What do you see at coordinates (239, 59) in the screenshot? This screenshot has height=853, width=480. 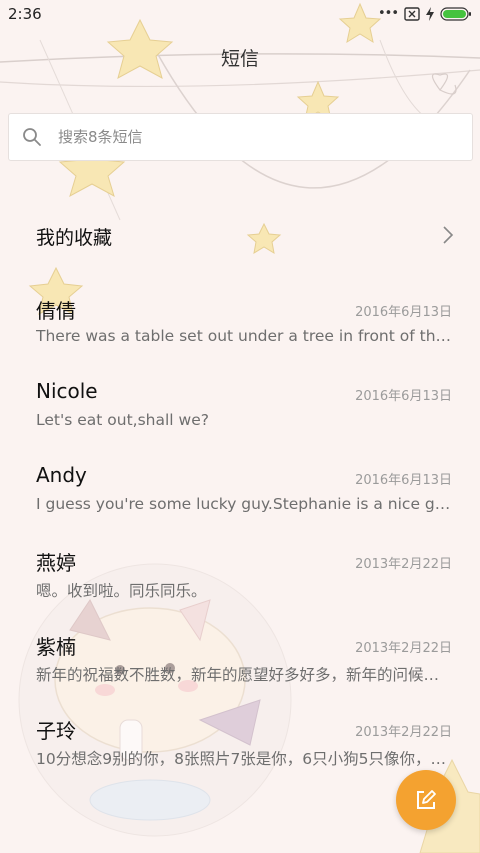 I see `page-title: 短信` at bounding box center [239, 59].